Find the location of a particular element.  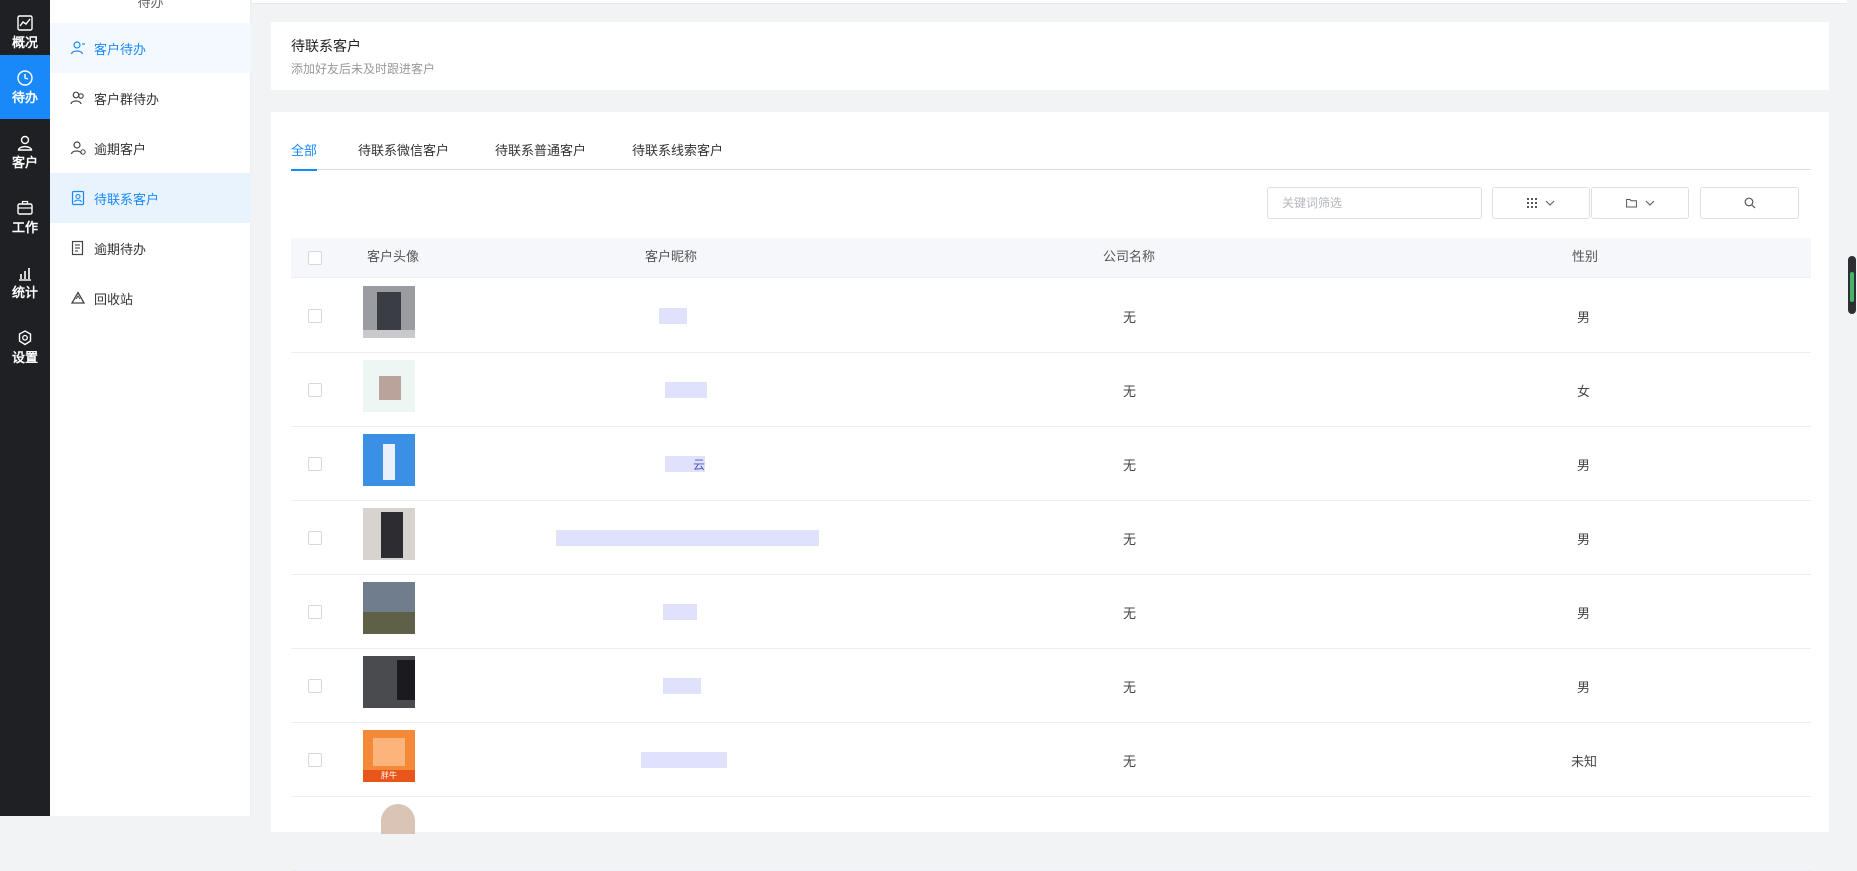

main-nav-rail: 概况 待办 客户 工作 统计 设置 is located at coordinates (25, 408).